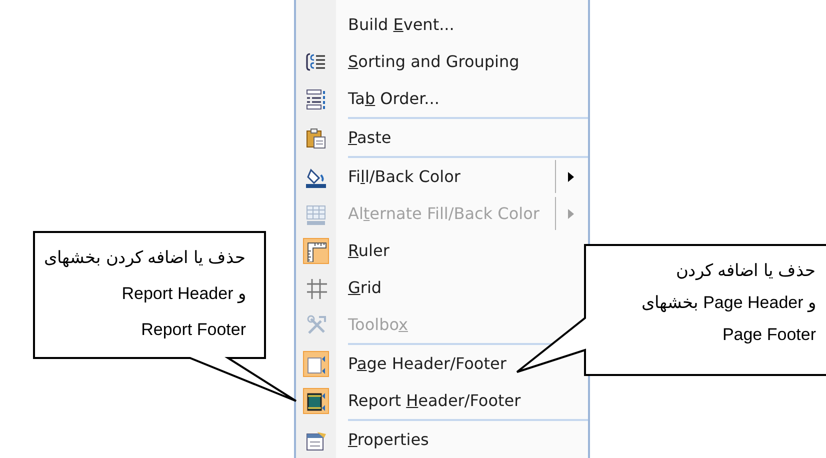 The image size is (826, 458). What do you see at coordinates (728, 303) in the screenshot?
I see `callout-text: و Page Header بخشهای` at bounding box center [728, 303].